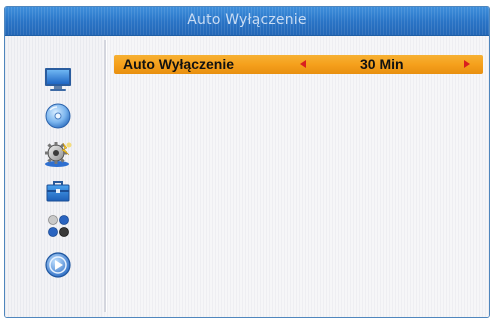 This screenshot has width=491, height=322. I want to click on title-bar: Auto Wyłączenie, so click(247, 21).